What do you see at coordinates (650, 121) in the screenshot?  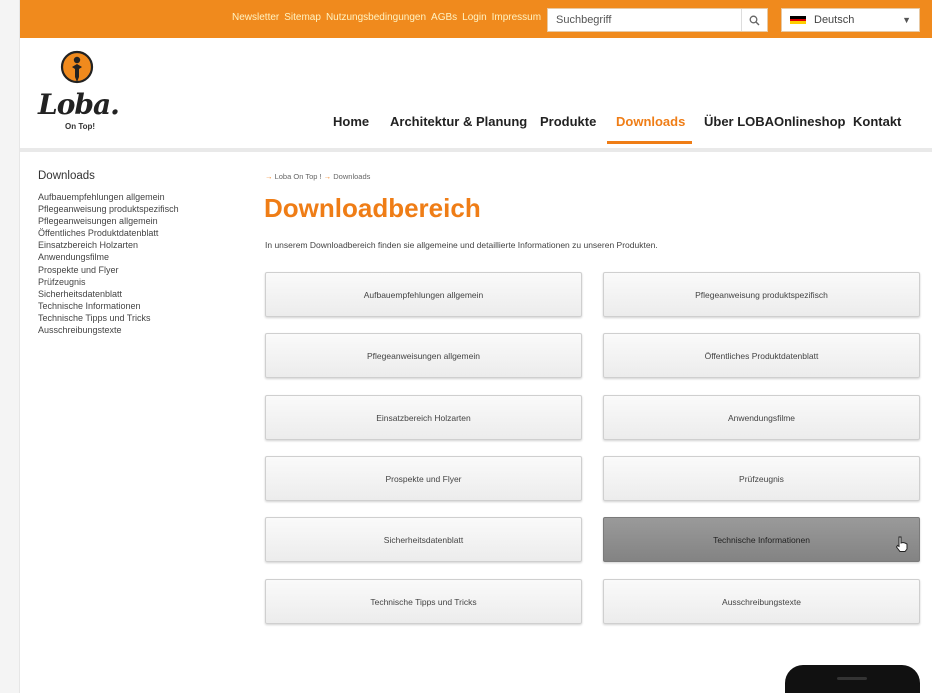 I see `nav-downloads: Downloads` at bounding box center [650, 121].